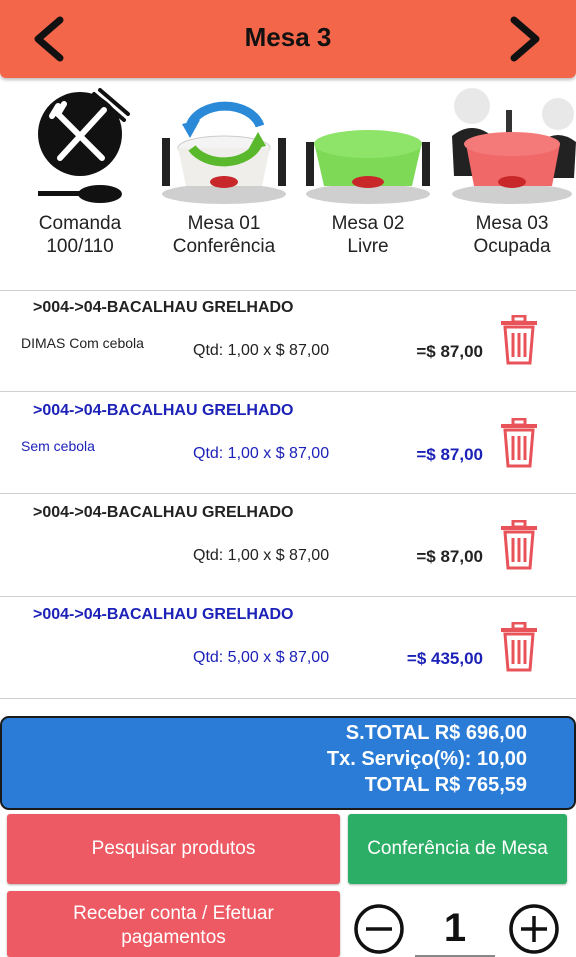 The height and width of the screenshot is (957, 576). I want to click on tile-label-line2: Ocupada, so click(512, 246).